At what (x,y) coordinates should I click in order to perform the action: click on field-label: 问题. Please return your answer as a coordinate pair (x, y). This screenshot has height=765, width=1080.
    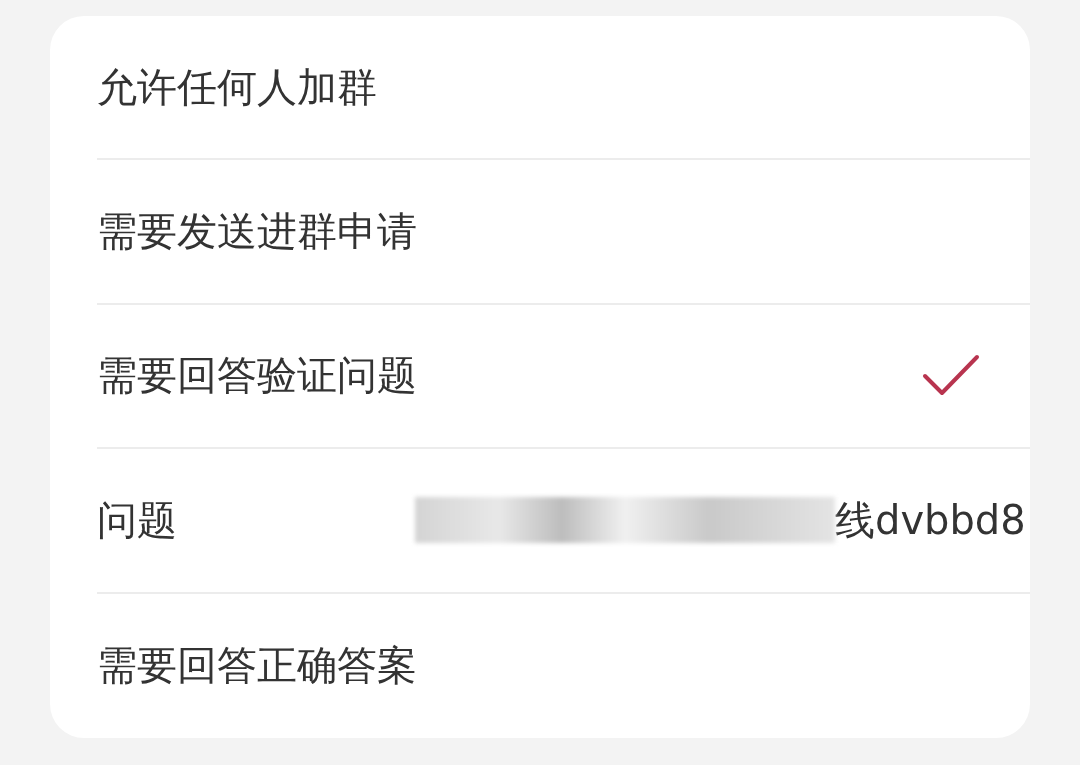
    Looking at the image, I should click on (137, 520).